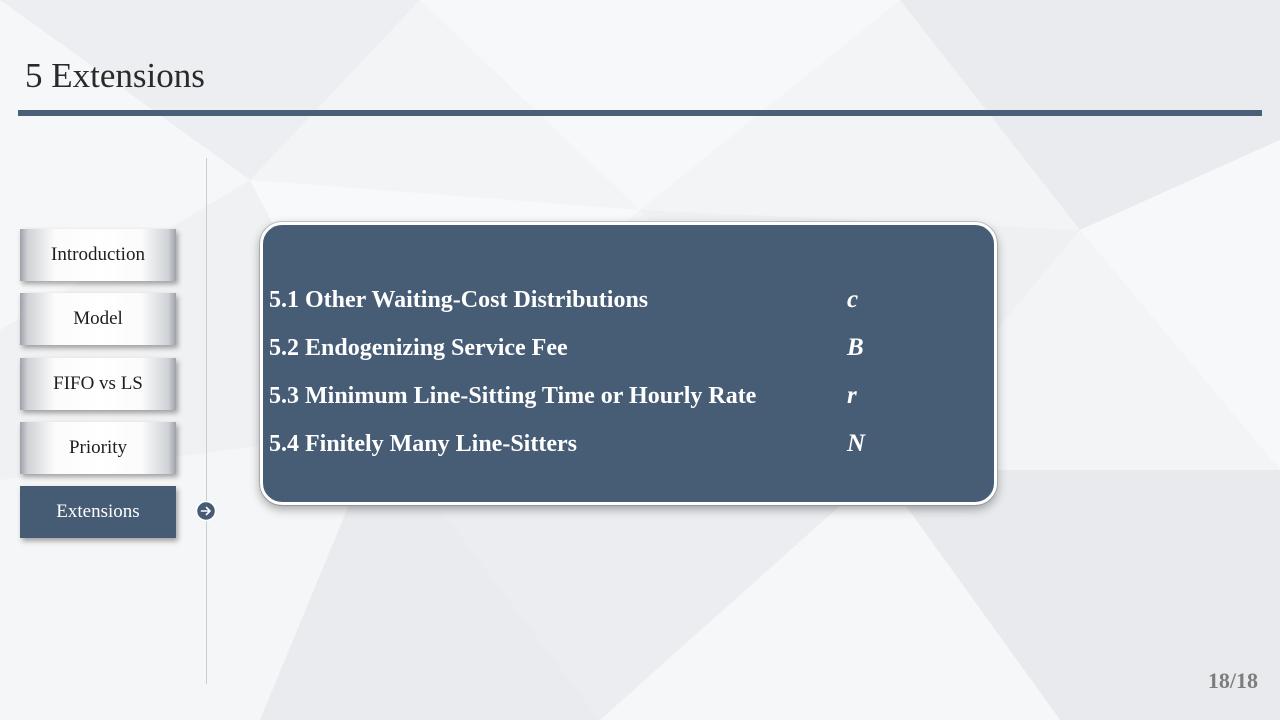 The width and height of the screenshot is (1280, 720). I want to click on extension-row: 5.2 Endogenizing Service Fee B, so click(566, 348).